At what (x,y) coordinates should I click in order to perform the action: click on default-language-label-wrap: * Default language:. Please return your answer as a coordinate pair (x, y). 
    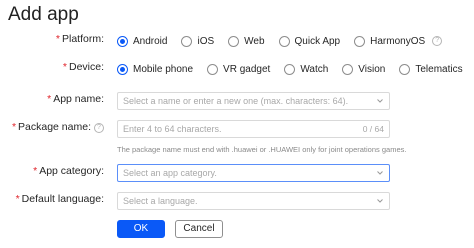
    Looking at the image, I should click on (60, 199).